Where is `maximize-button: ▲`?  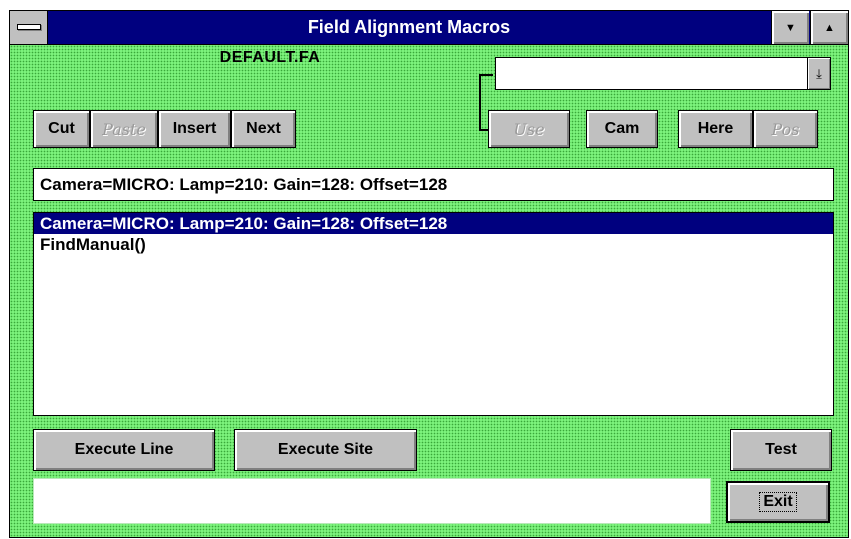 maximize-button: ▲ is located at coordinates (829, 27).